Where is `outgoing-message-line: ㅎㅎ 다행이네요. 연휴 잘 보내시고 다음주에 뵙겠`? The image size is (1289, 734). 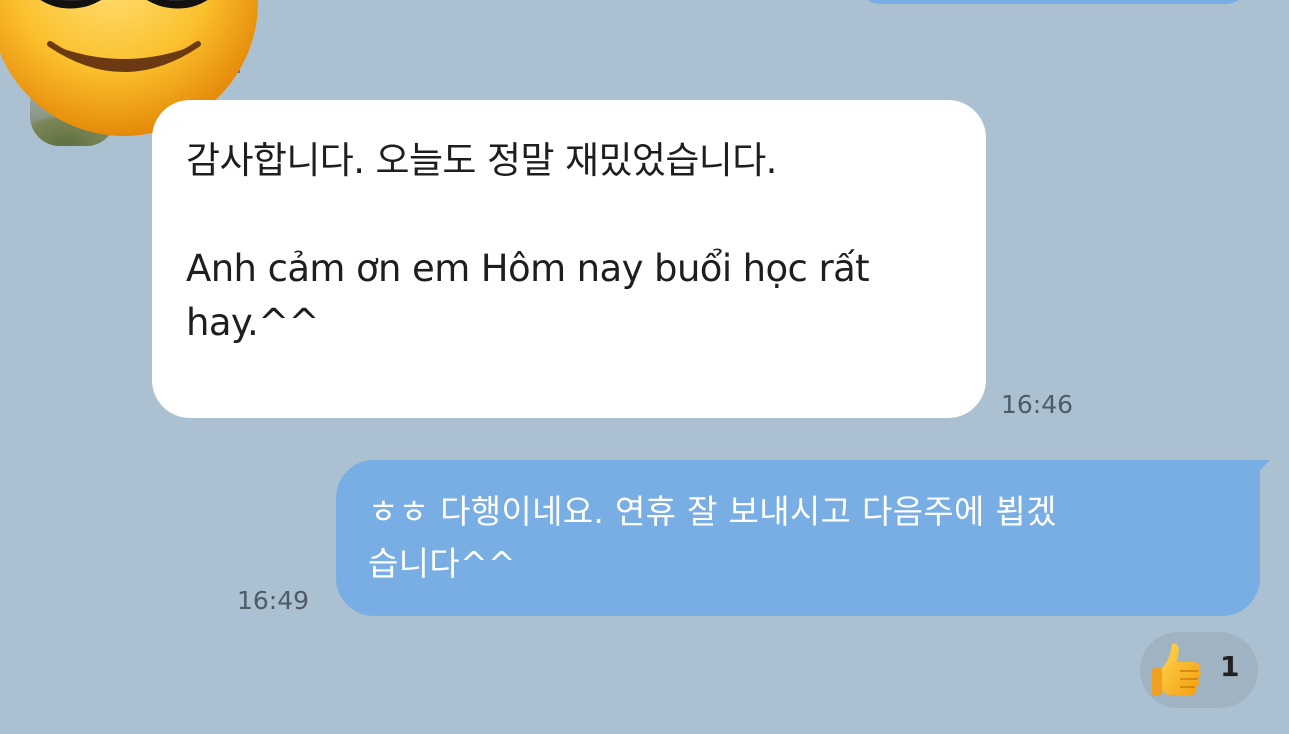 outgoing-message-line: ㅎㅎ 다행이네요. 연휴 잘 보내시고 다음주에 뵙겠 is located at coordinates (712, 511).